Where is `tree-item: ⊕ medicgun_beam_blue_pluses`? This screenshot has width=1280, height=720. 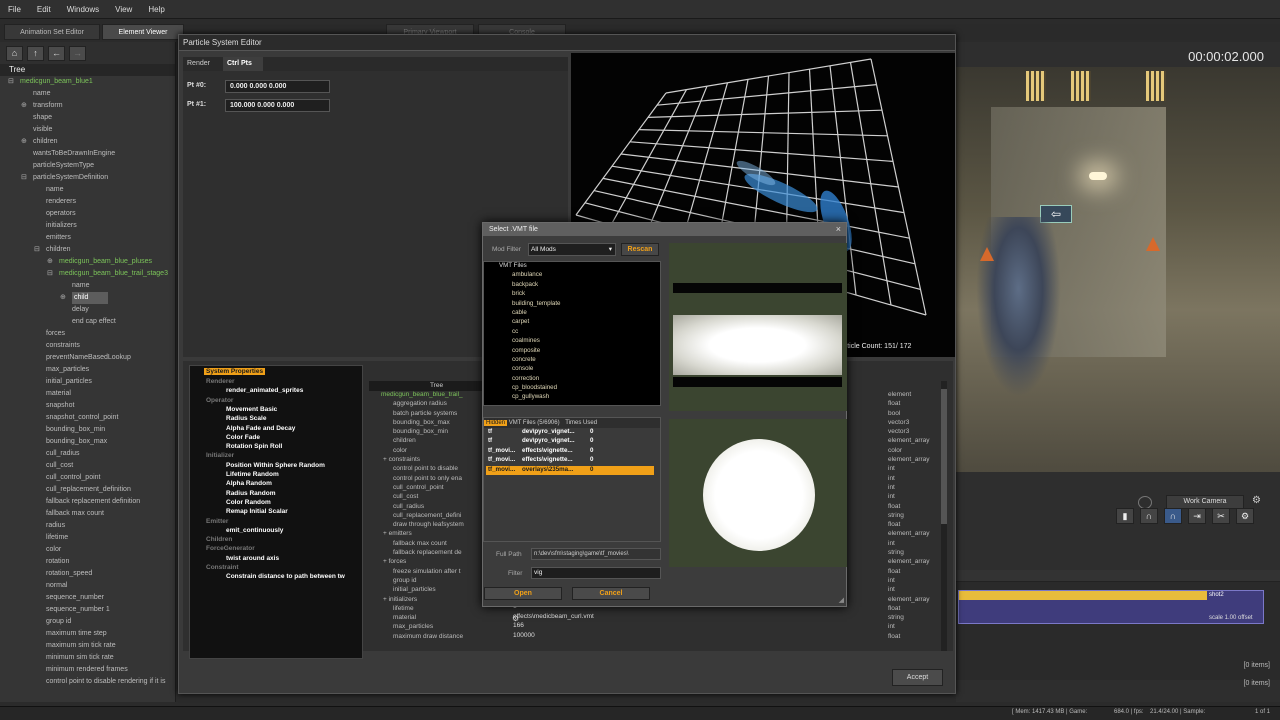
tree-item: ⊕ medicgun_beam_blue_pluses is located at coordinates (87, 262).